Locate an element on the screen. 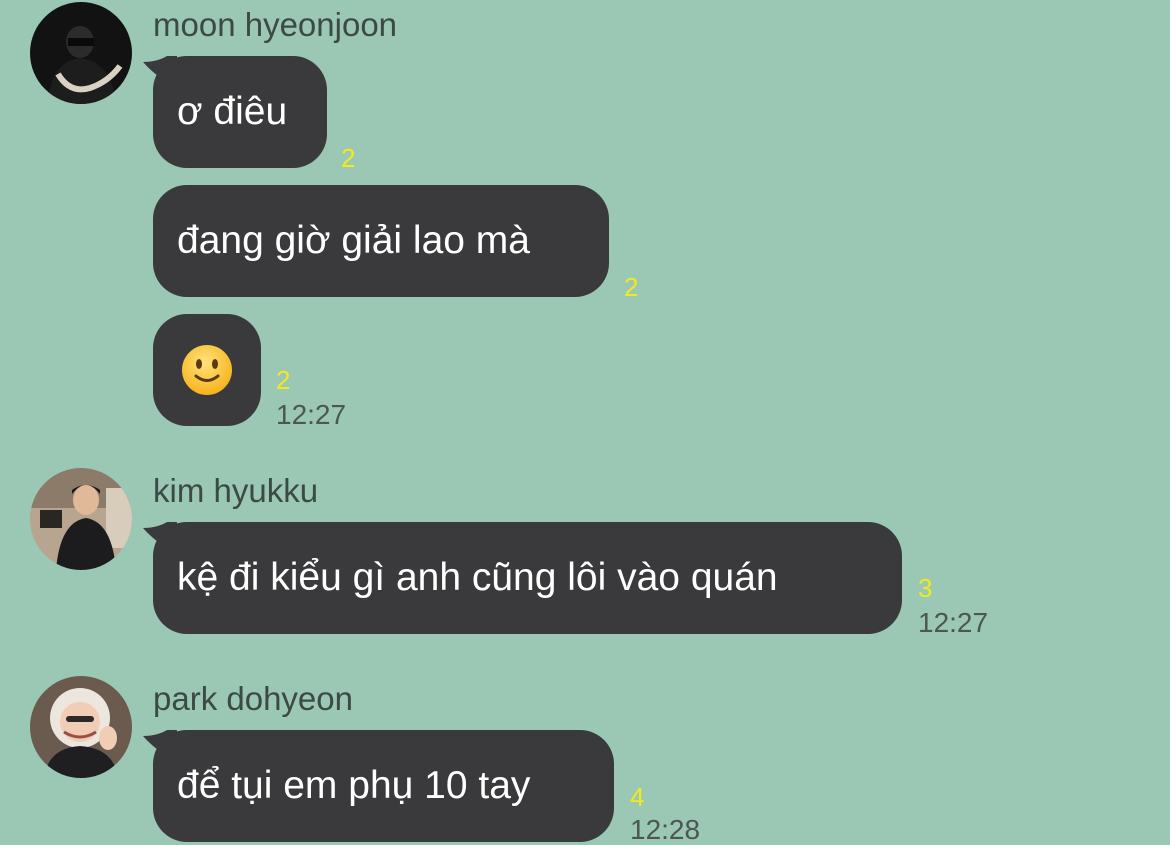 This screenshot has height=845, width=1170. avatar-kim-hyukku is located at coordinates (81, 519).